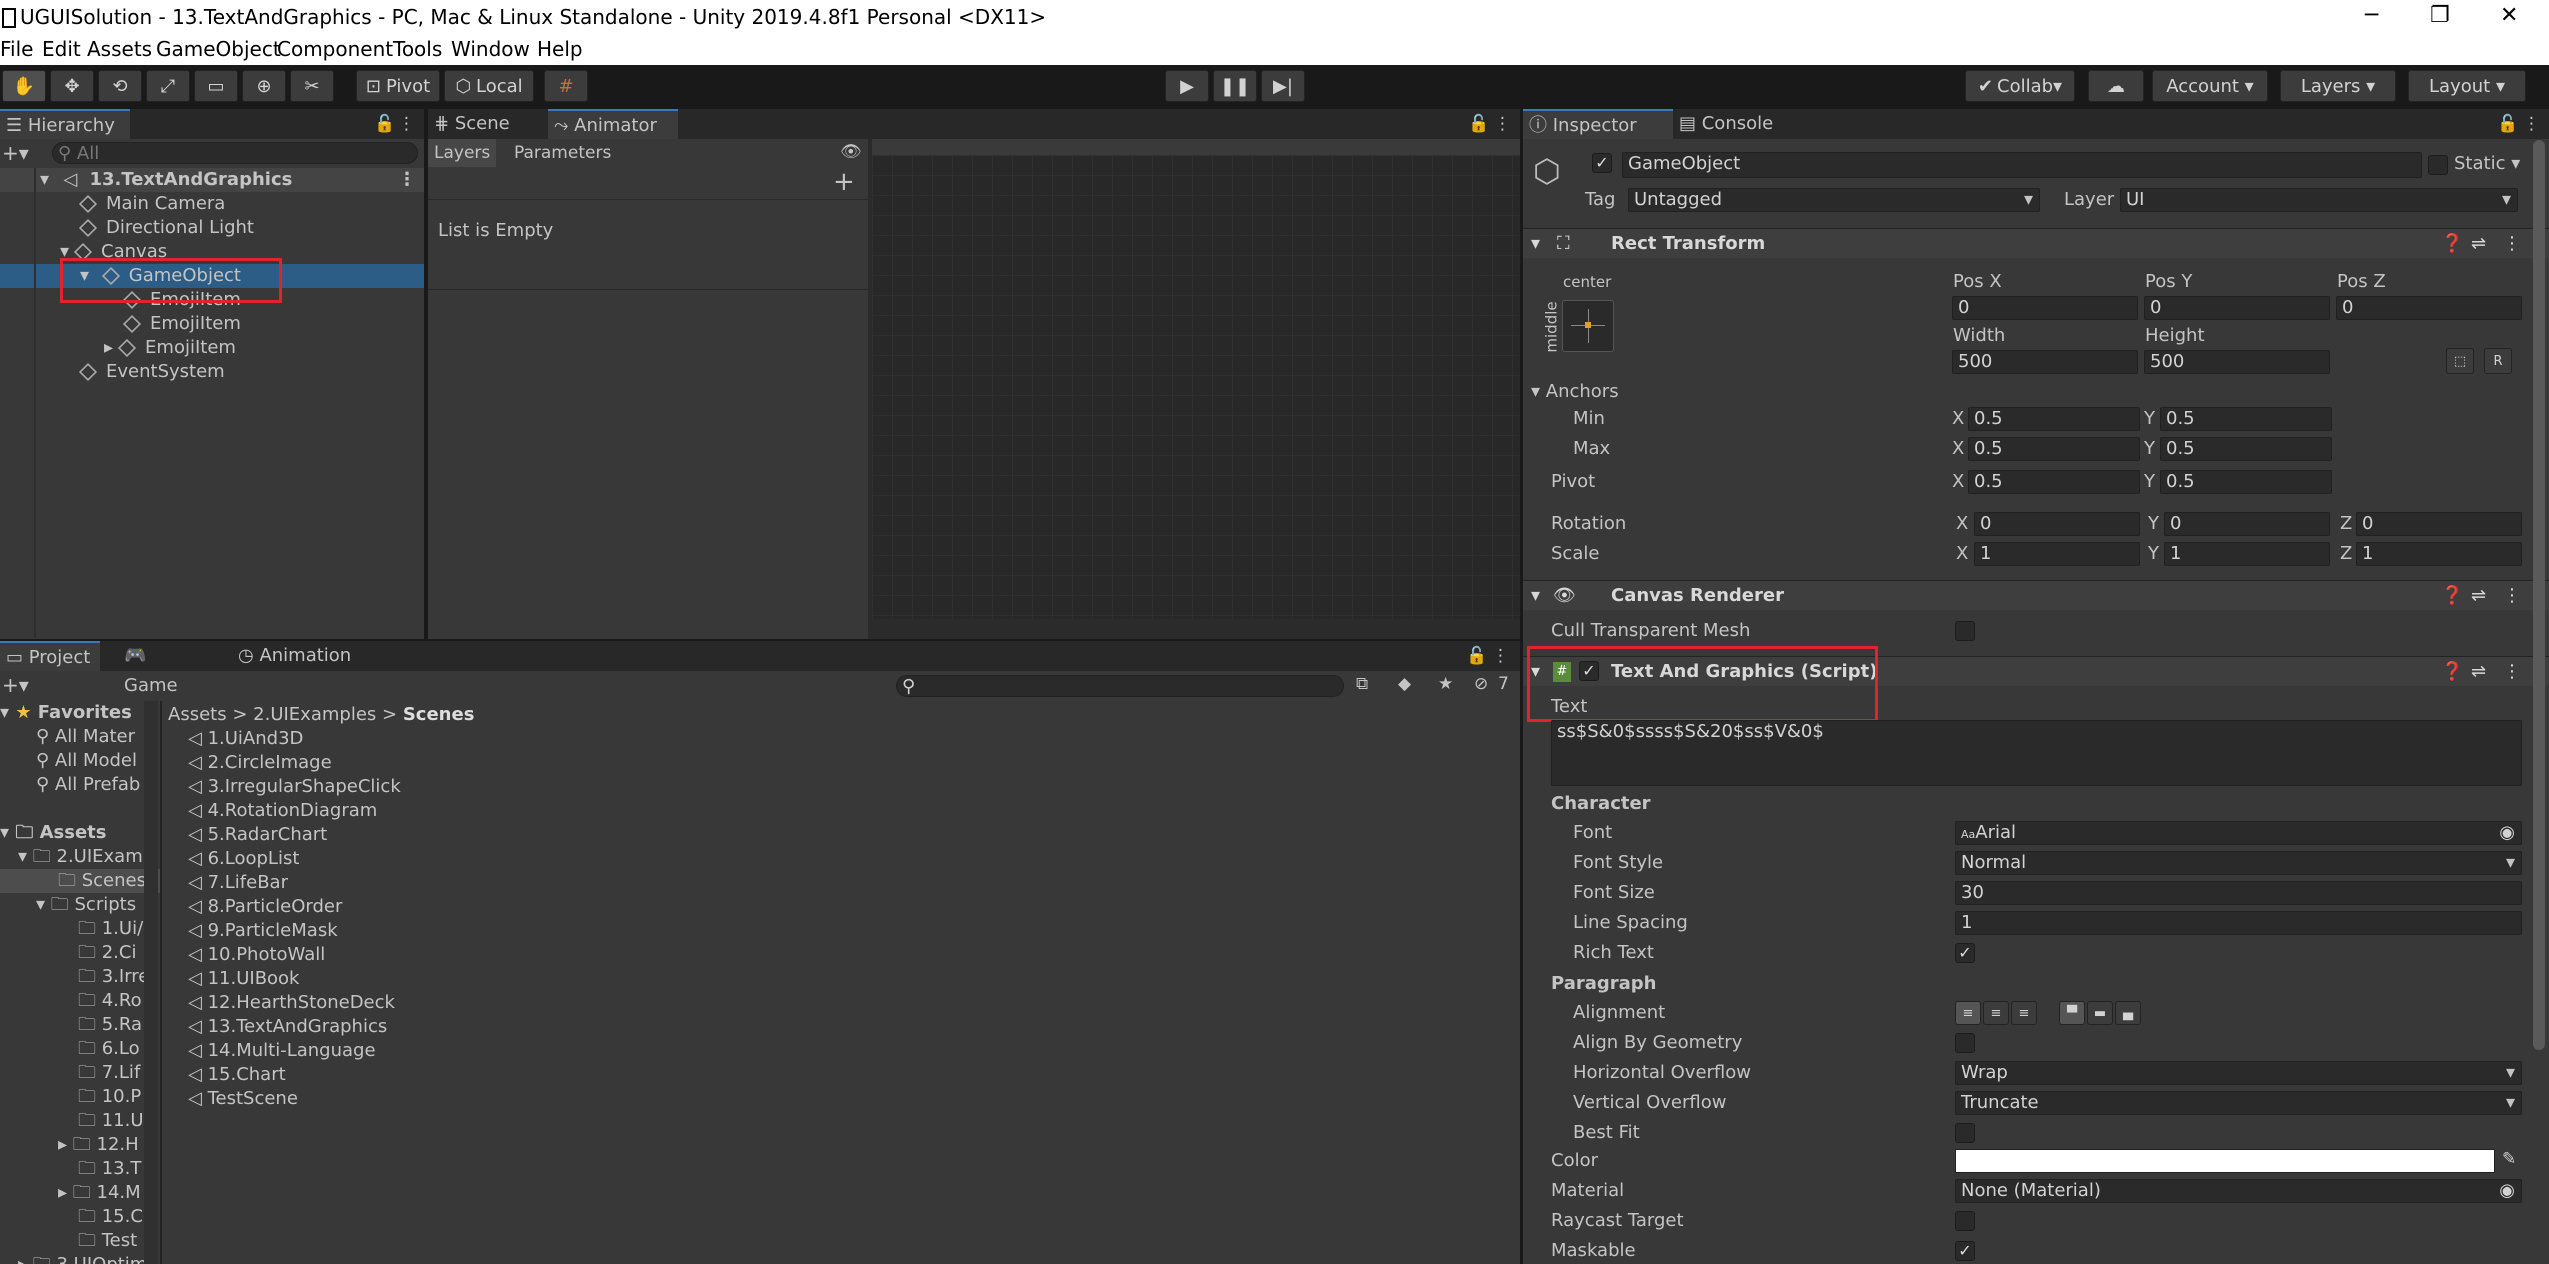  Describe the element at coordinates (1588, 326) in the screenshot. I see `anchor-preset-button` at that location.